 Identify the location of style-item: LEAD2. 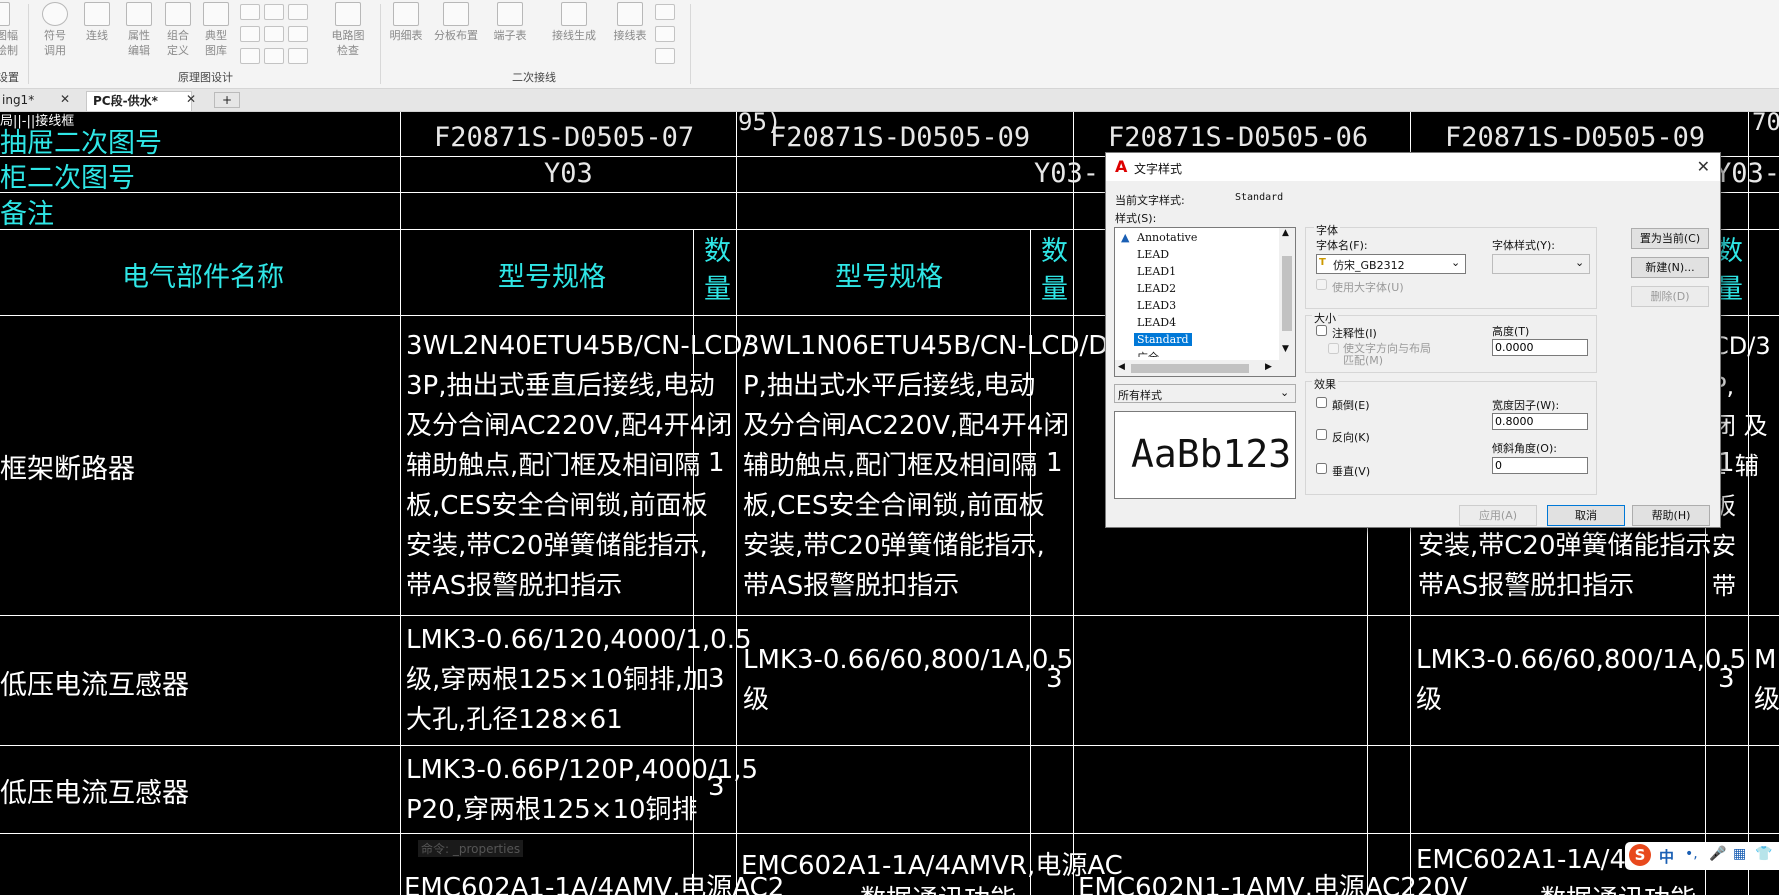
(1156, 288).